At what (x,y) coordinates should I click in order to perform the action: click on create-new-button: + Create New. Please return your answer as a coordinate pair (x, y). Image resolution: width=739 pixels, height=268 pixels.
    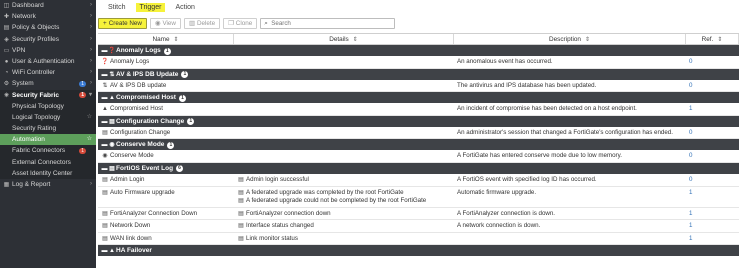
    Looking at the image, I should click on (122, 23).